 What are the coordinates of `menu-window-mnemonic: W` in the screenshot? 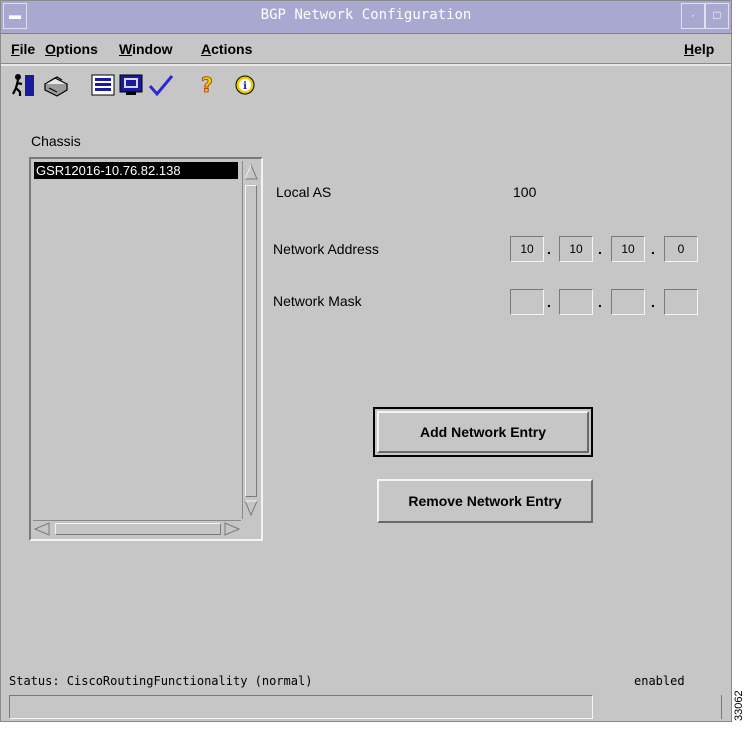 It's located at (126, 49).